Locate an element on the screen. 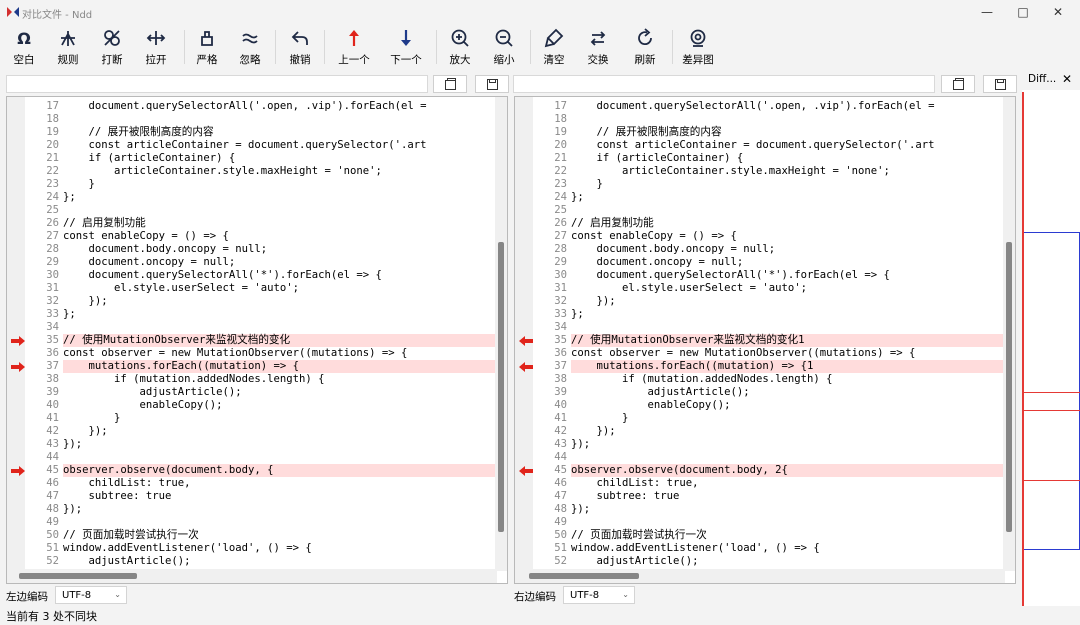 The image size is (1080, 625). toolbar-button-clear: 清空 is located at coordinates (554, 47).